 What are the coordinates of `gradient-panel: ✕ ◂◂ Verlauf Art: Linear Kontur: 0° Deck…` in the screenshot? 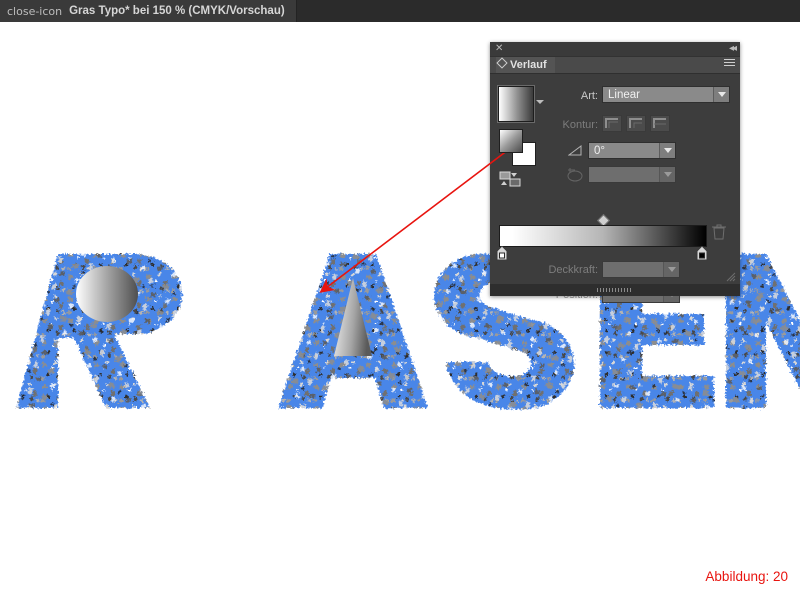 It's located at (615, 172).